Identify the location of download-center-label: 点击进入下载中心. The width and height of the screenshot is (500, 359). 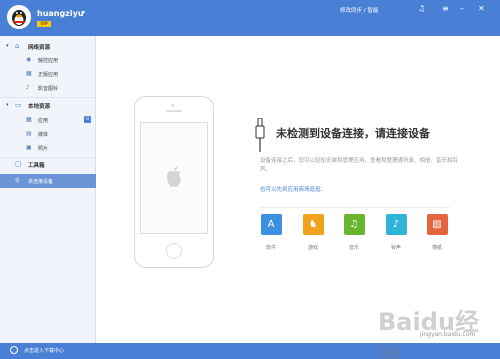
(44, 350).